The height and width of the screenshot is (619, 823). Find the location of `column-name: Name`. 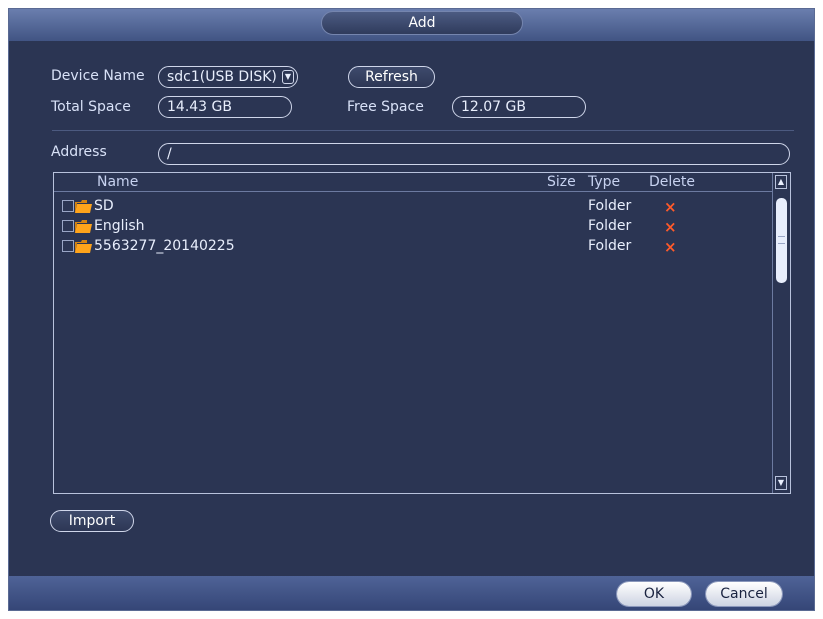

column-name: Name is located at coordinates (117, 182).